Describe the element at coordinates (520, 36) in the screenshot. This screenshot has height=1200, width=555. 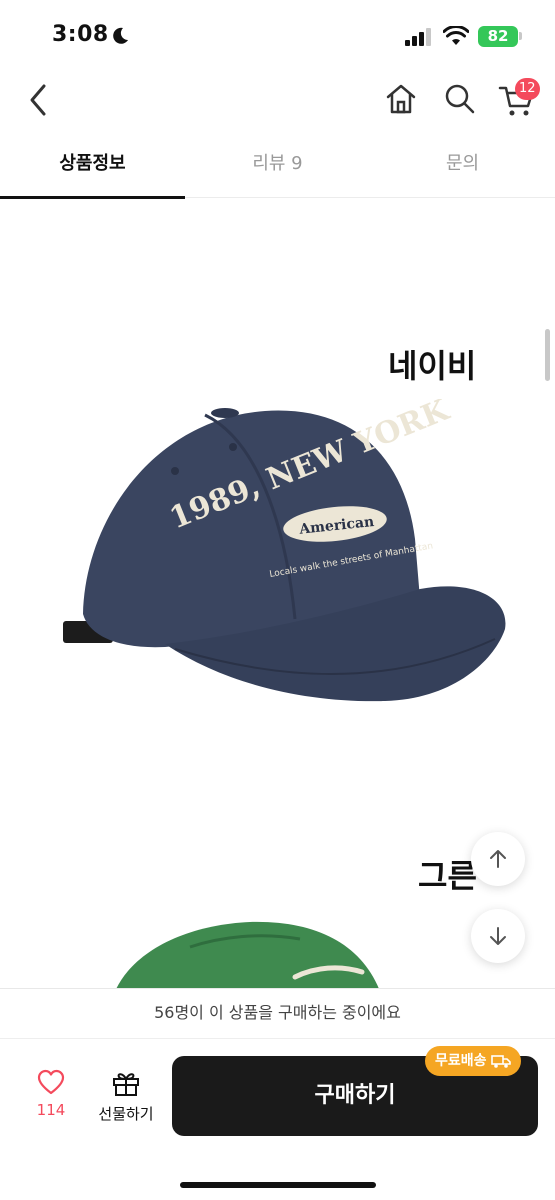
I see `battery-tip` at that location.